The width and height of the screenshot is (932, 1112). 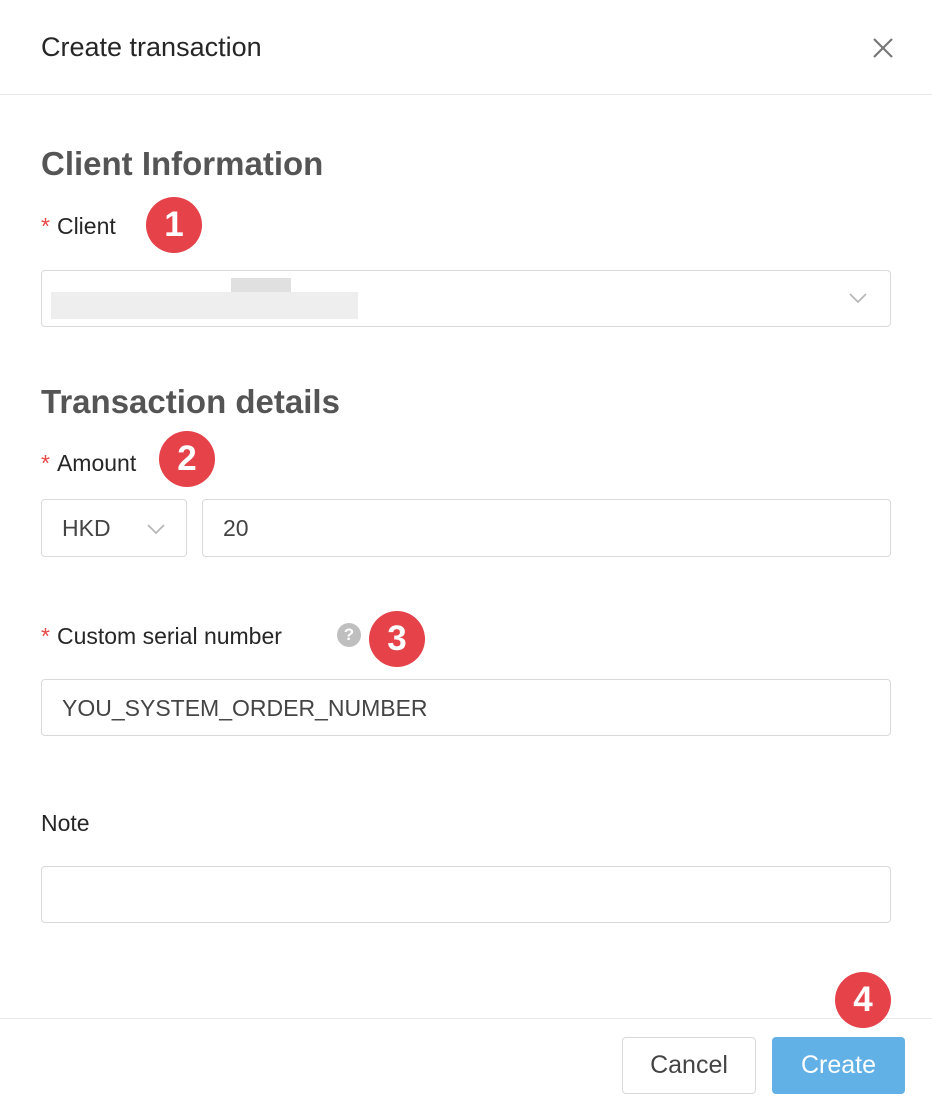 I want to click on amount-label: * Amount, so click(x=88, y=463).